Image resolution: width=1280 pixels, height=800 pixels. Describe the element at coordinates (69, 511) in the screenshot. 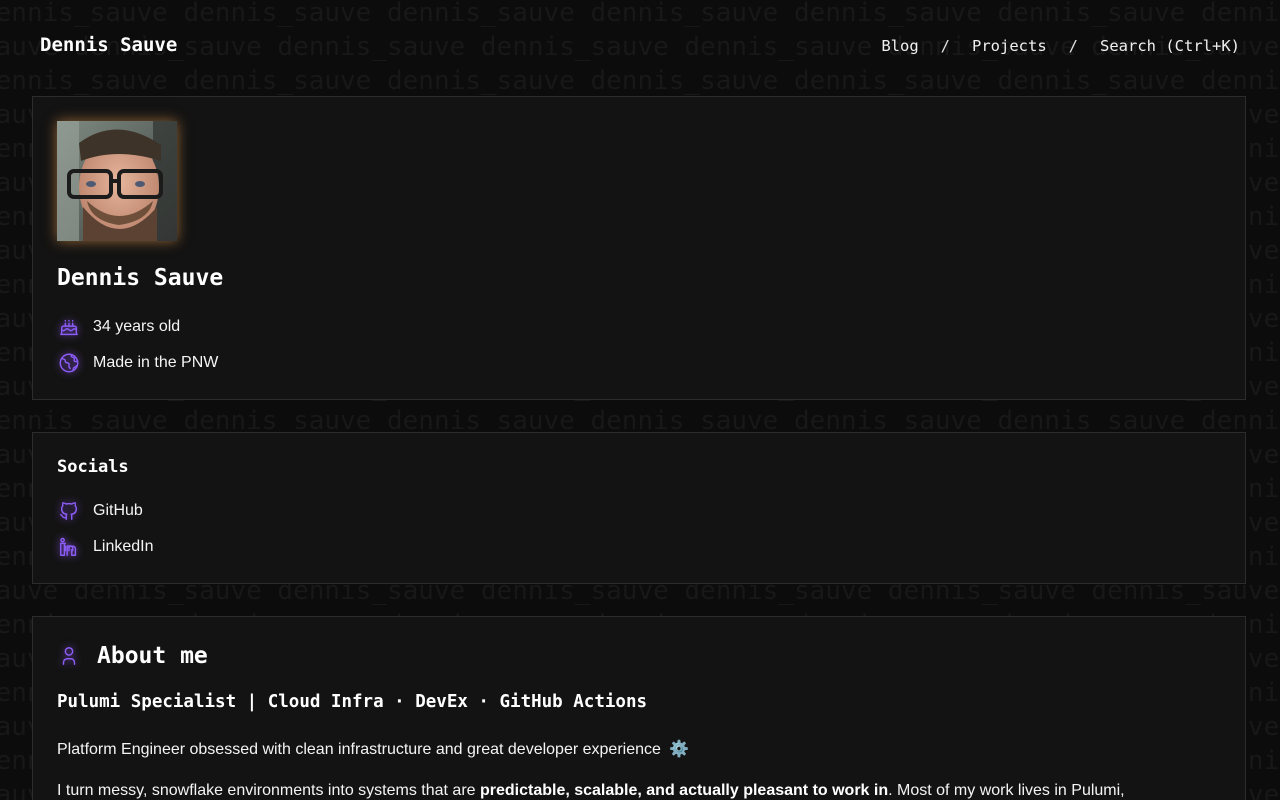

I see `github-icon` at that location.